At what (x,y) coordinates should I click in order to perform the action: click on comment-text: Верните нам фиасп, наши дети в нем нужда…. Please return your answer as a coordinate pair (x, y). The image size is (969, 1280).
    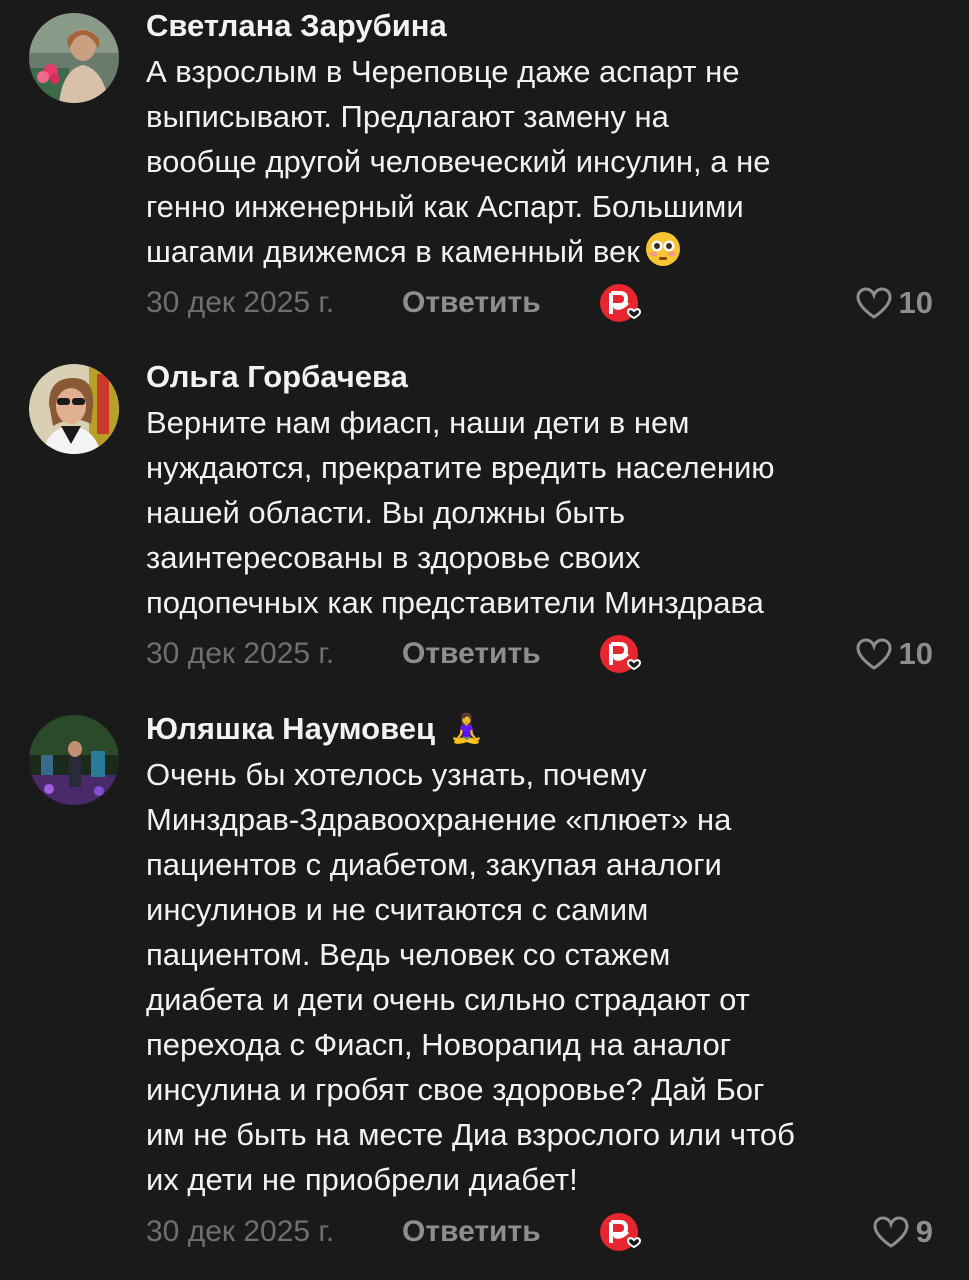
    Looking at the image, I should click on (539, 512).